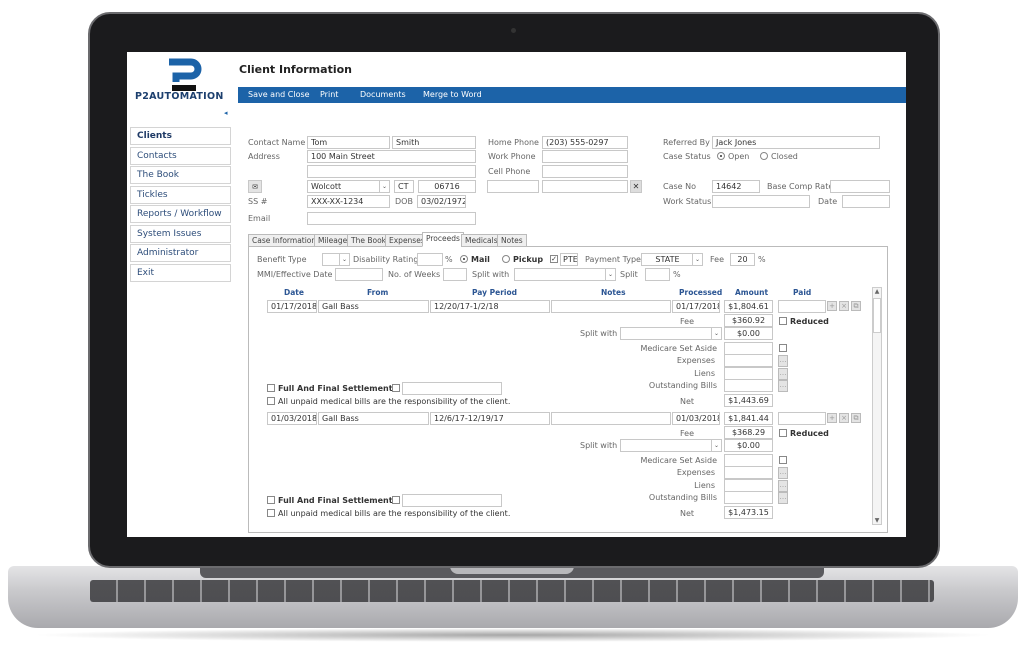 The width and height of the screenshot is (1024, 666). Describe the element at coordinates (452, 94) in the screenshot. I see `merge-to-word-button: Merge to Word` at that location.